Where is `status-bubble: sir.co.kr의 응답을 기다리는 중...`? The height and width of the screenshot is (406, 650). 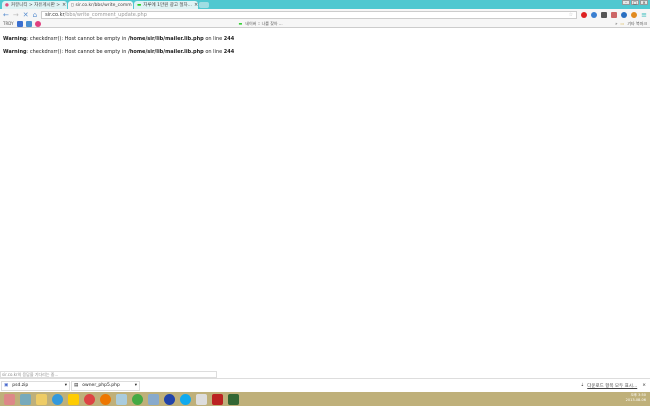
status-bubble: sir.co.kr의 응답을 기다리는 중... is located at coordinates (108, 374).